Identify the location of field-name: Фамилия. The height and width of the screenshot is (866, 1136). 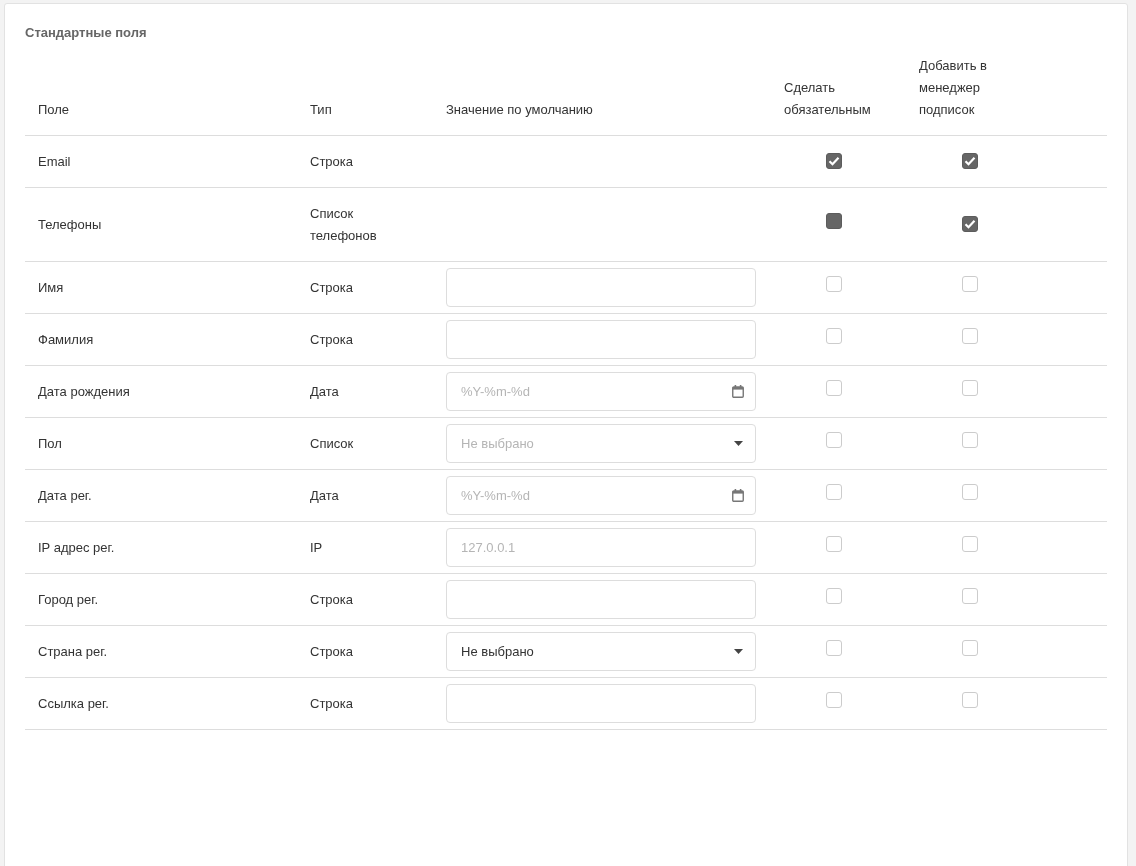
(66, 340).